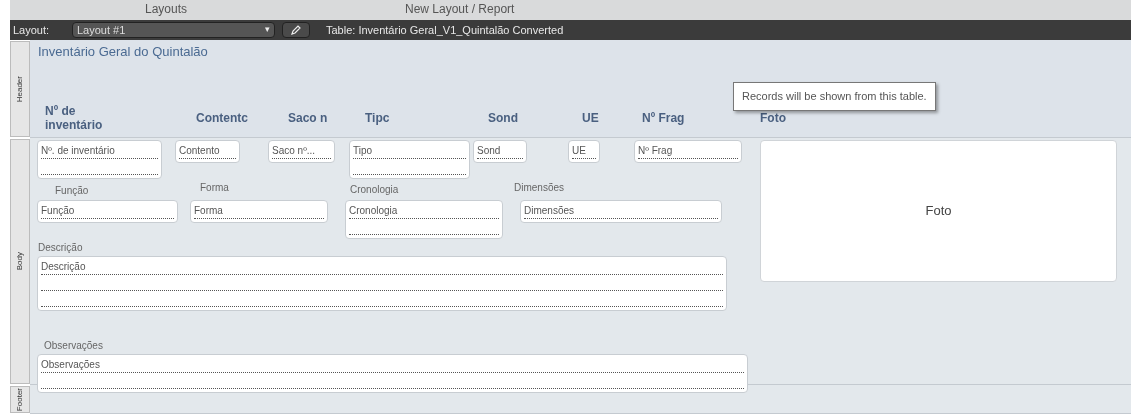 The height and width of the screenshot is (414, 1131). What do you see at coordinates (166, 9) in the screenshot?
I see `toolbar-tab: Layouts` at bounding box center [166, 9].